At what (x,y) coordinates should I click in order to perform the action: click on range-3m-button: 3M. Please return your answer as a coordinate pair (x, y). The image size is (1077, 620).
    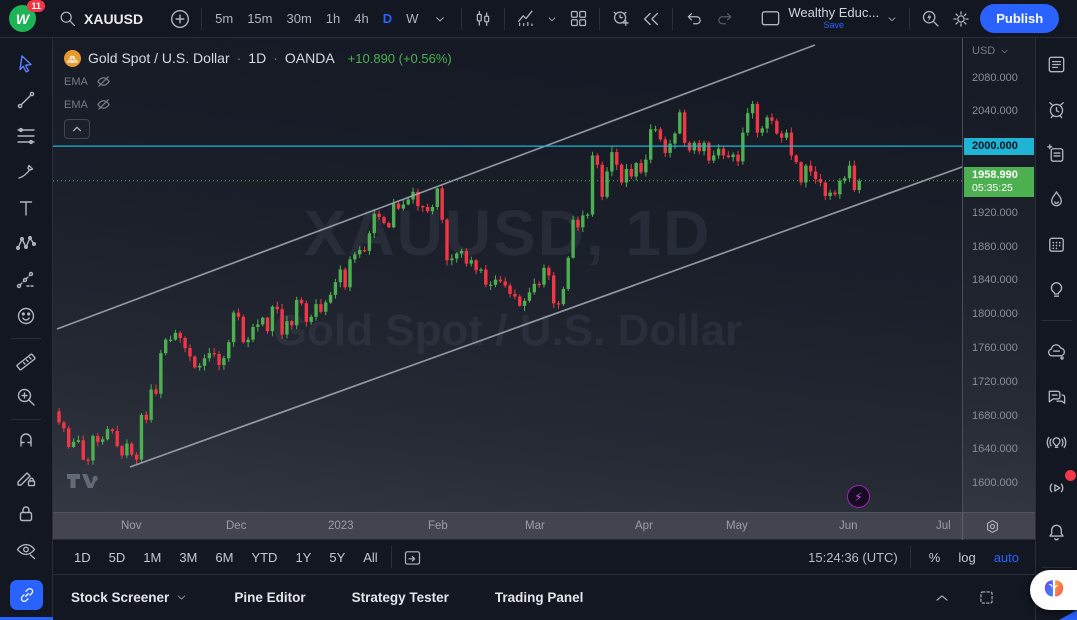
    Looking at the image, I should click on (188, 557).